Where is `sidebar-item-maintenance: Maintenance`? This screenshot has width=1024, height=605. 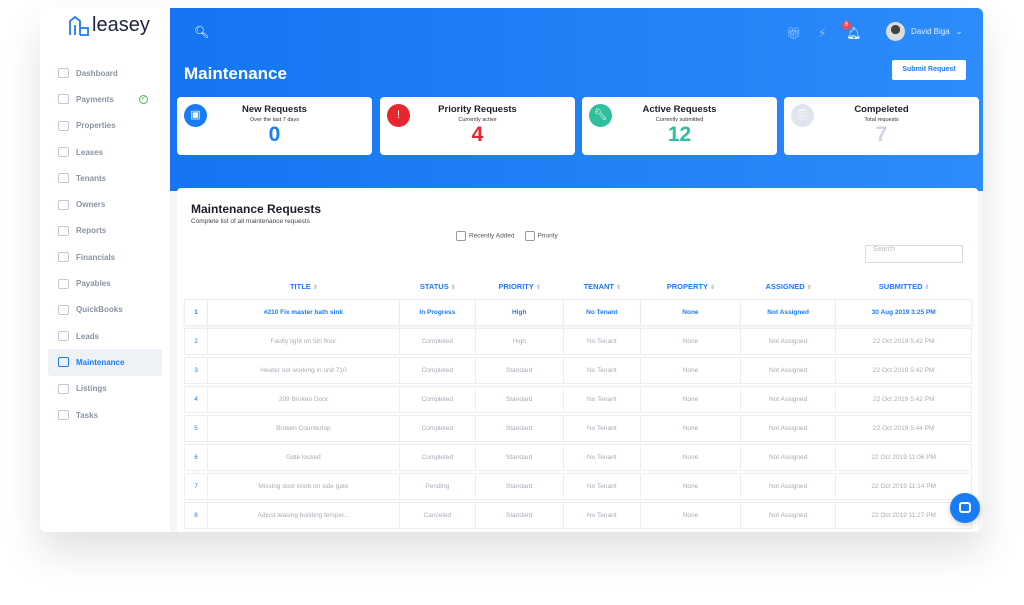 sidebar-item-maintenance: Maintenance is located at coordinates (105, 362).